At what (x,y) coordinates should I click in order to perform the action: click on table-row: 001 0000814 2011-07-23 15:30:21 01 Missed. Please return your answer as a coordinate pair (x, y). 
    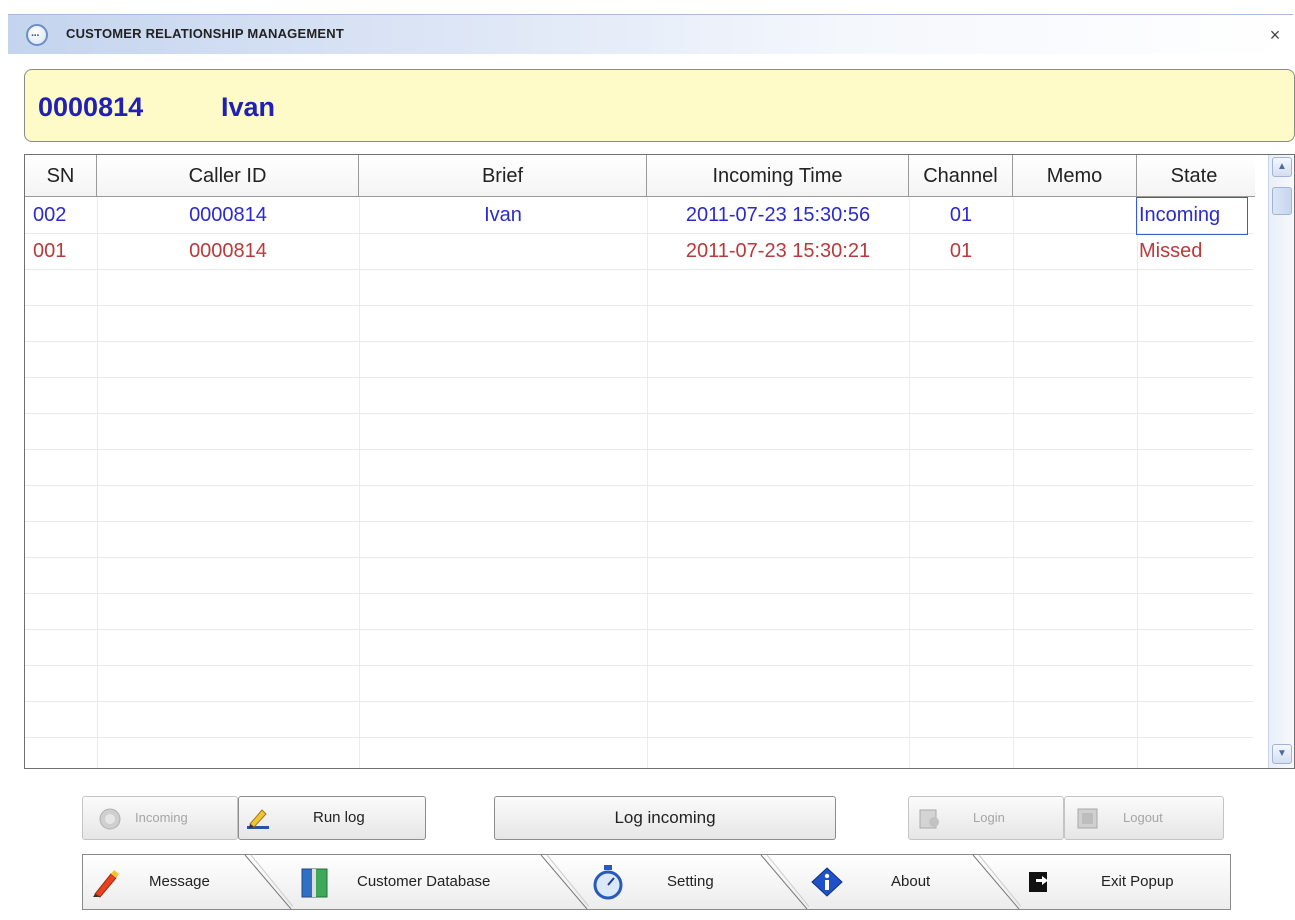
    Looking at the image, I should click on (639, 252).